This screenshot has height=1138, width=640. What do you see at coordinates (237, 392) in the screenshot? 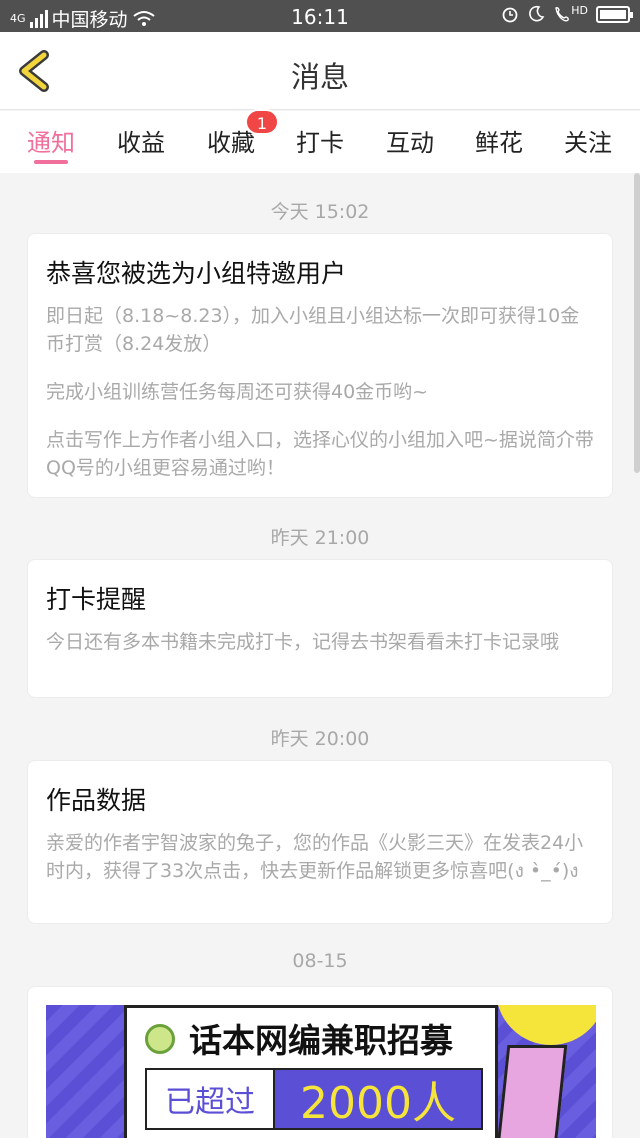
I see `message-paragraph: 完成小组训练营任务每周还可获得40金币哟~` at bounding box center [237, 392].